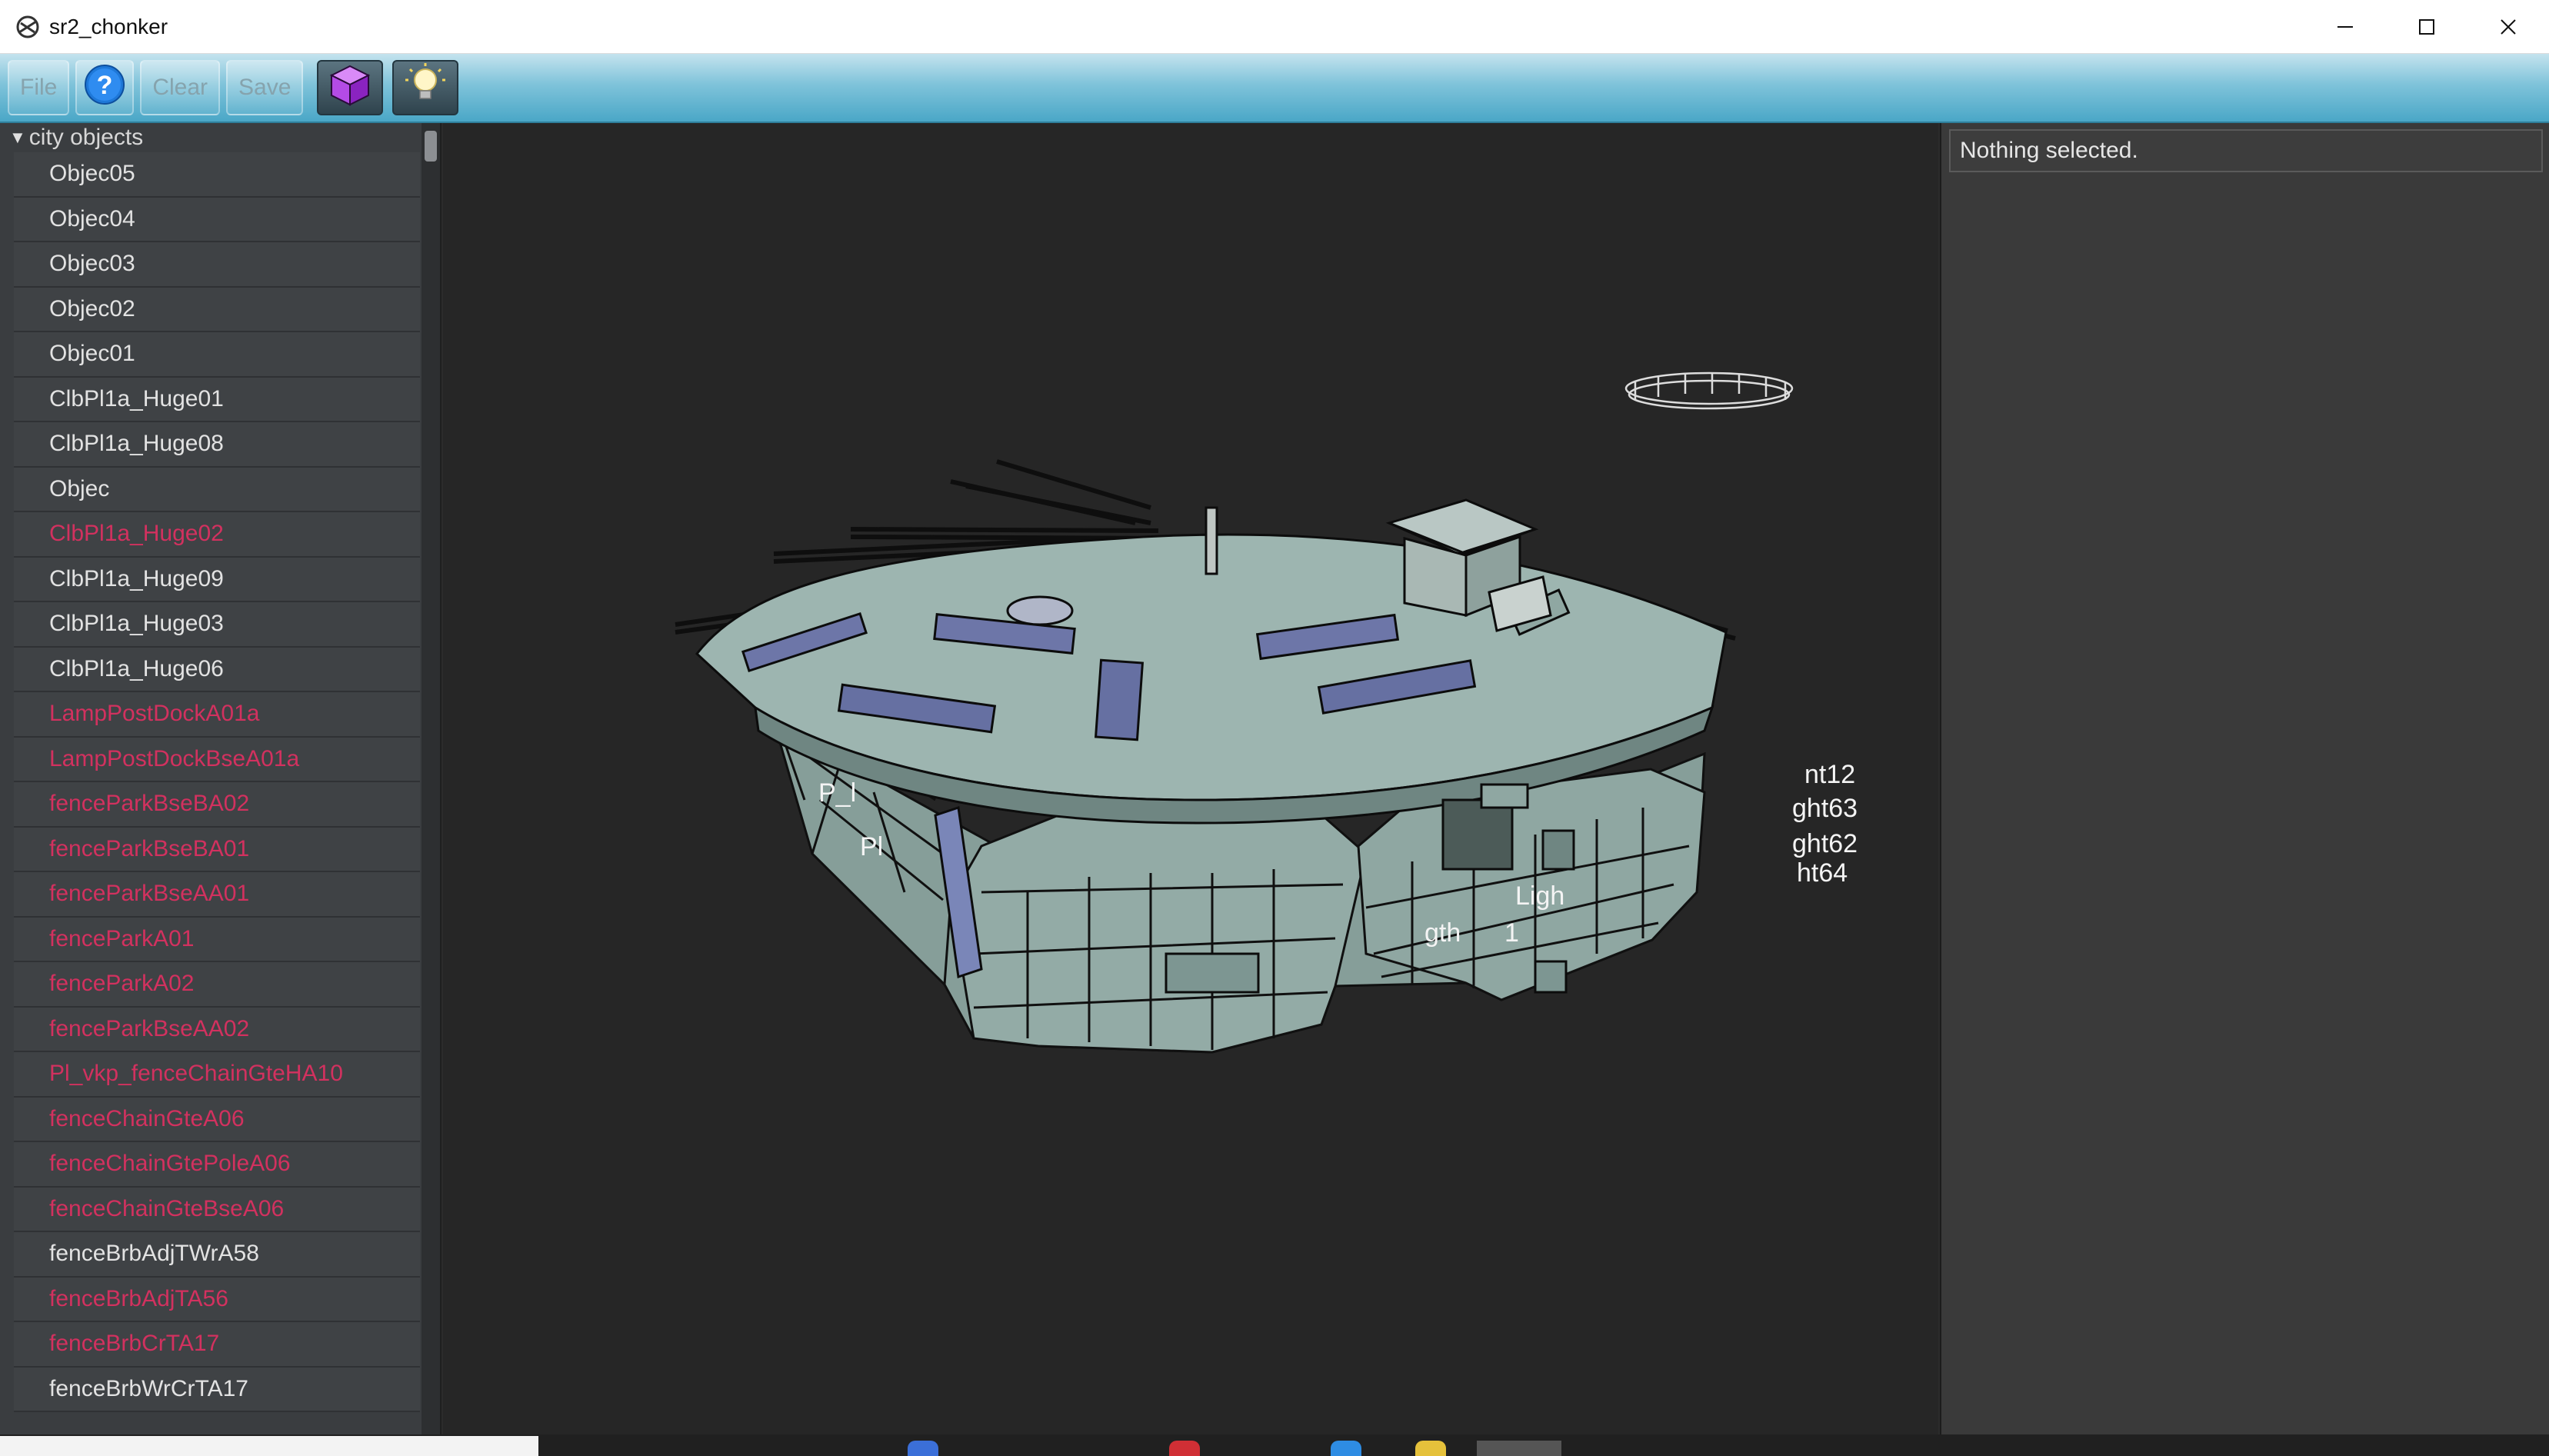 The width and height of the screenshot is (2549, 1456). I want to click on tree-item: Objec02, so click(217, 309).